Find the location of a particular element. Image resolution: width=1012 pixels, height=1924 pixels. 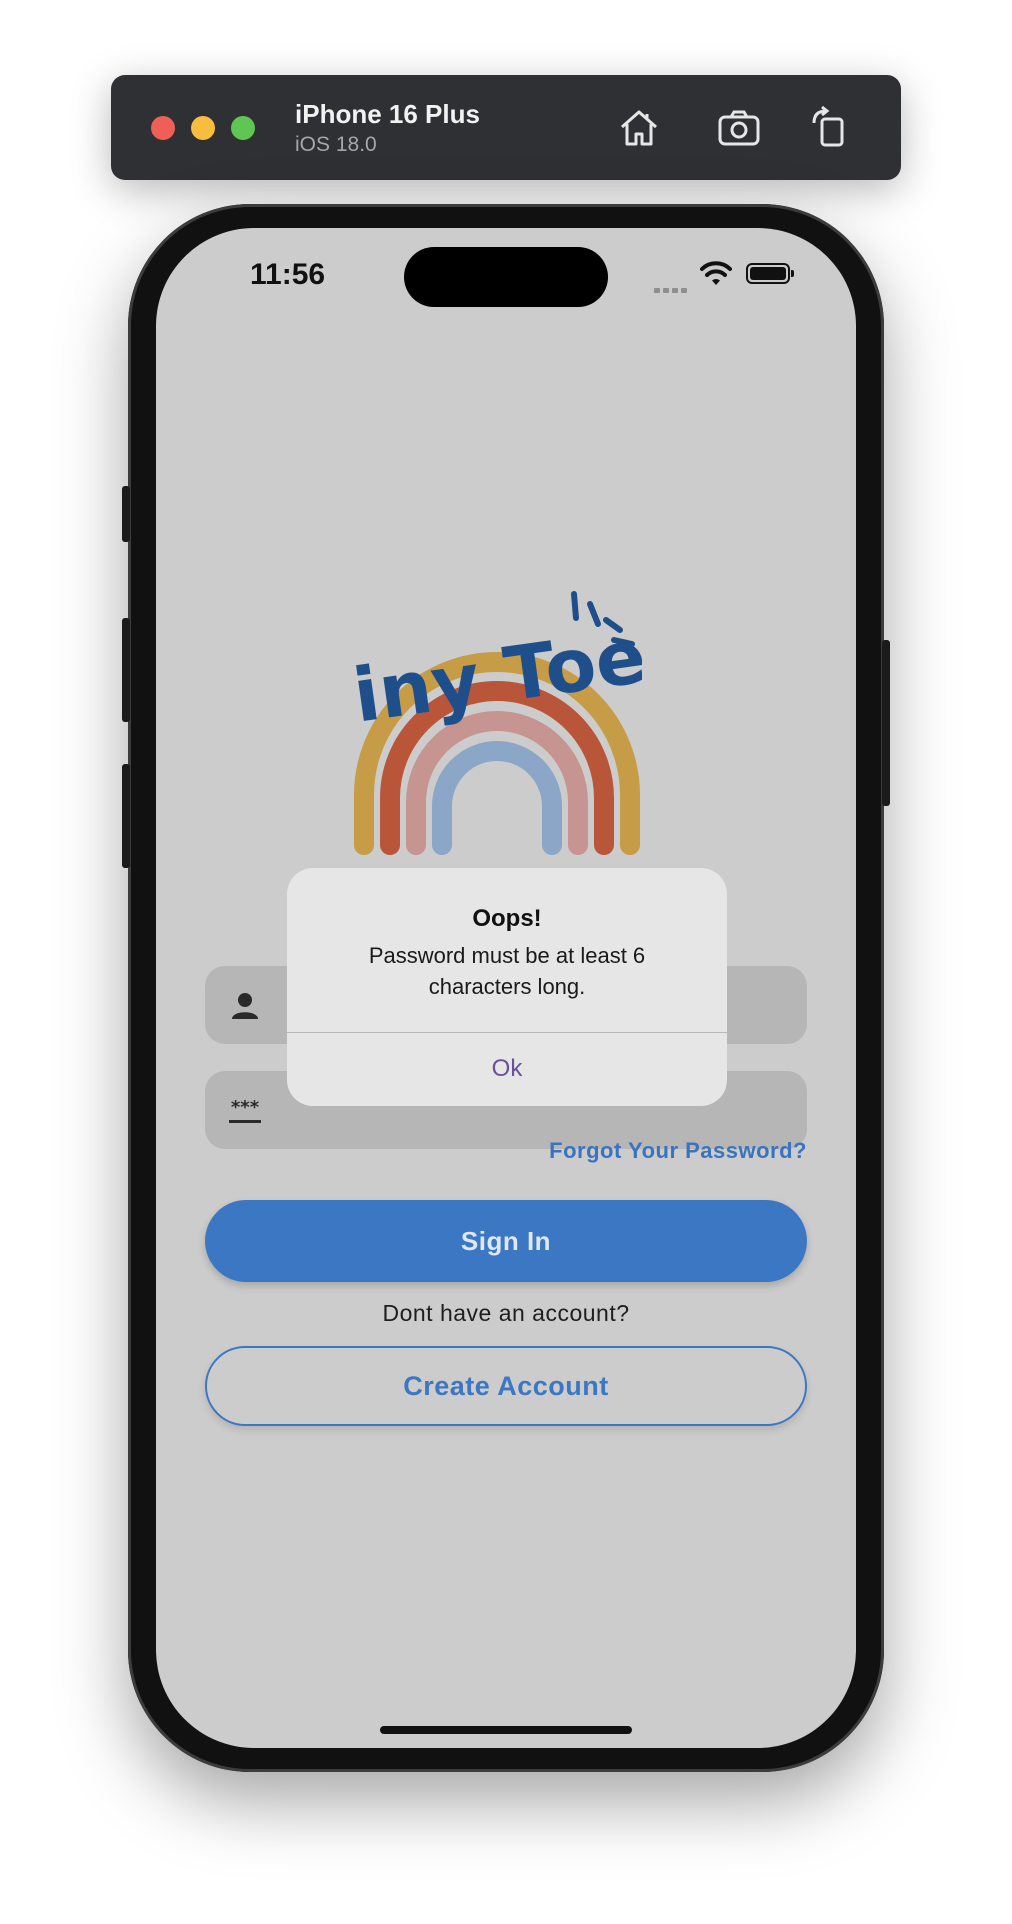

create-account-button: Create Account is located at coordinates (506, 1386).